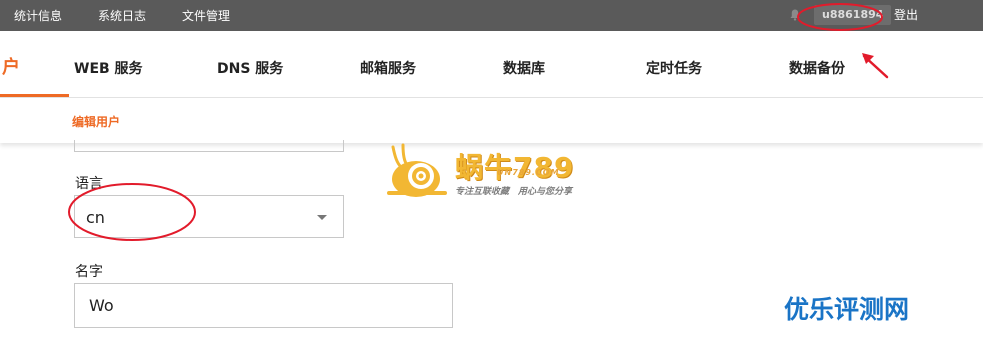  I want to click on snail-icon, so click(417, 170).